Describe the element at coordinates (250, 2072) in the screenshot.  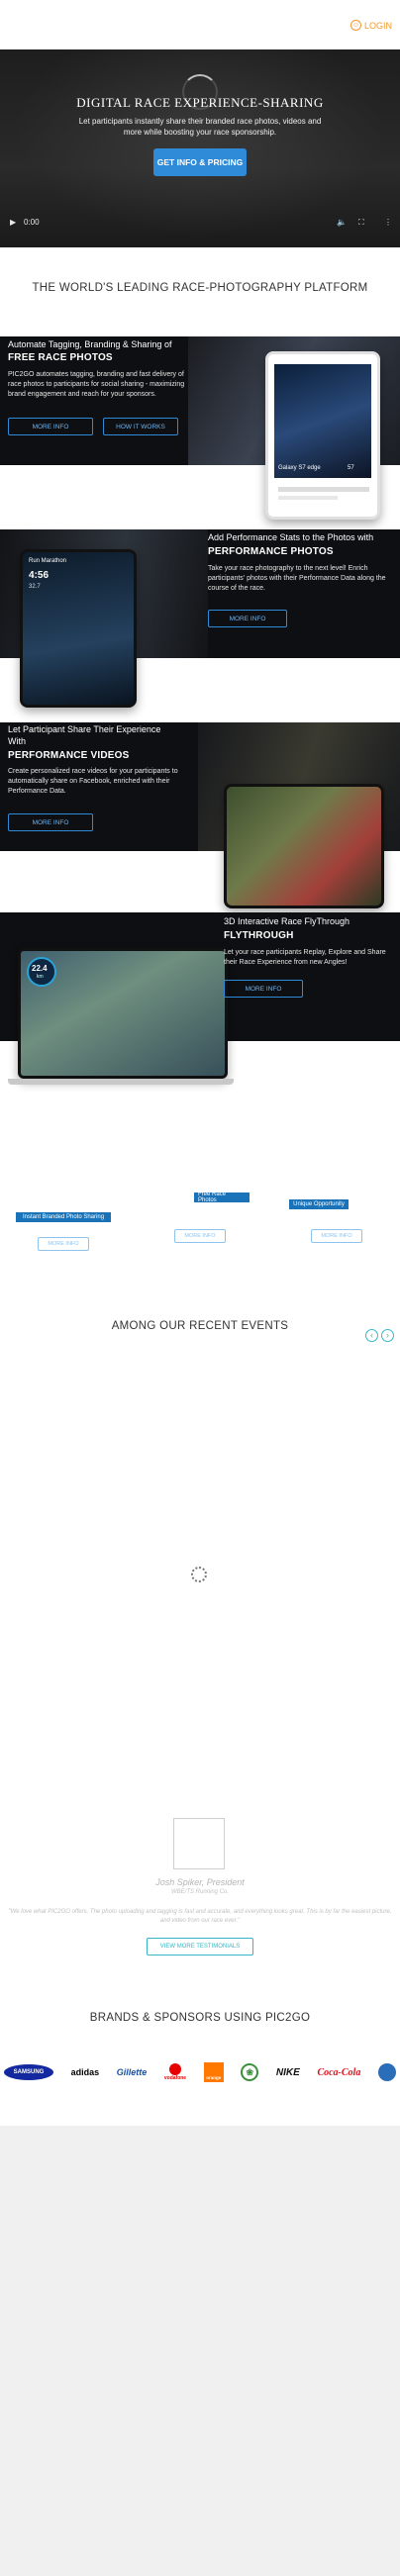
I see `leaf-logo: ❀` at that location.